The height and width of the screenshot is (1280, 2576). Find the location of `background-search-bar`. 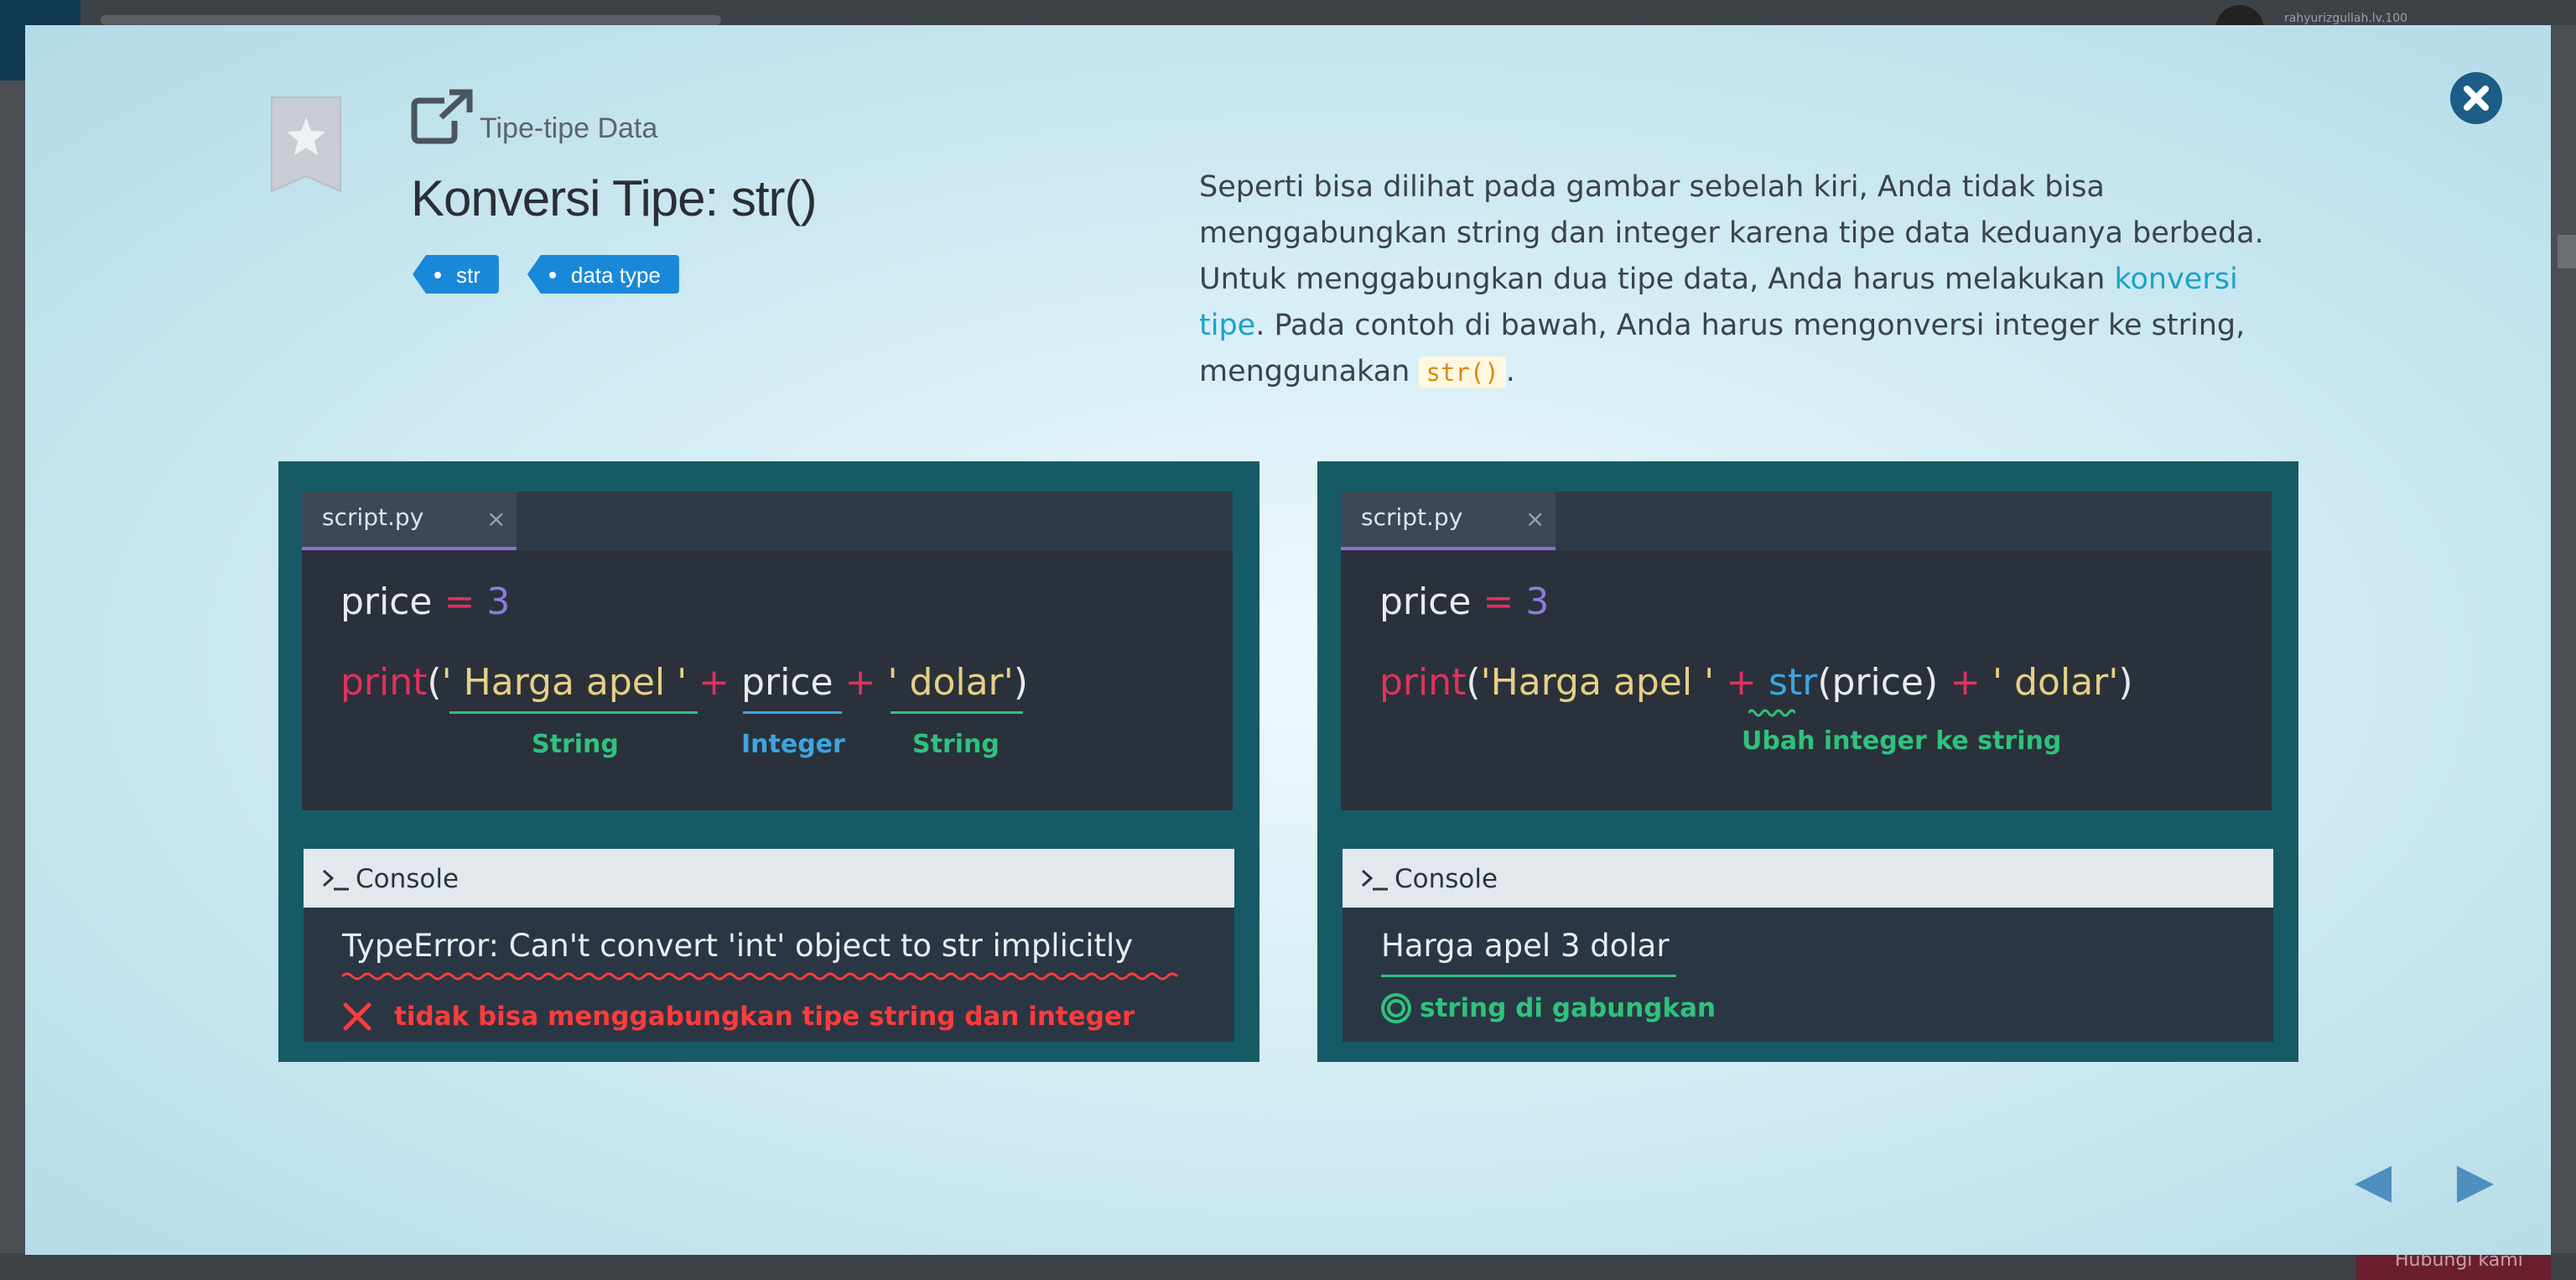

background-search-bar is located at coordinates (411, 20).